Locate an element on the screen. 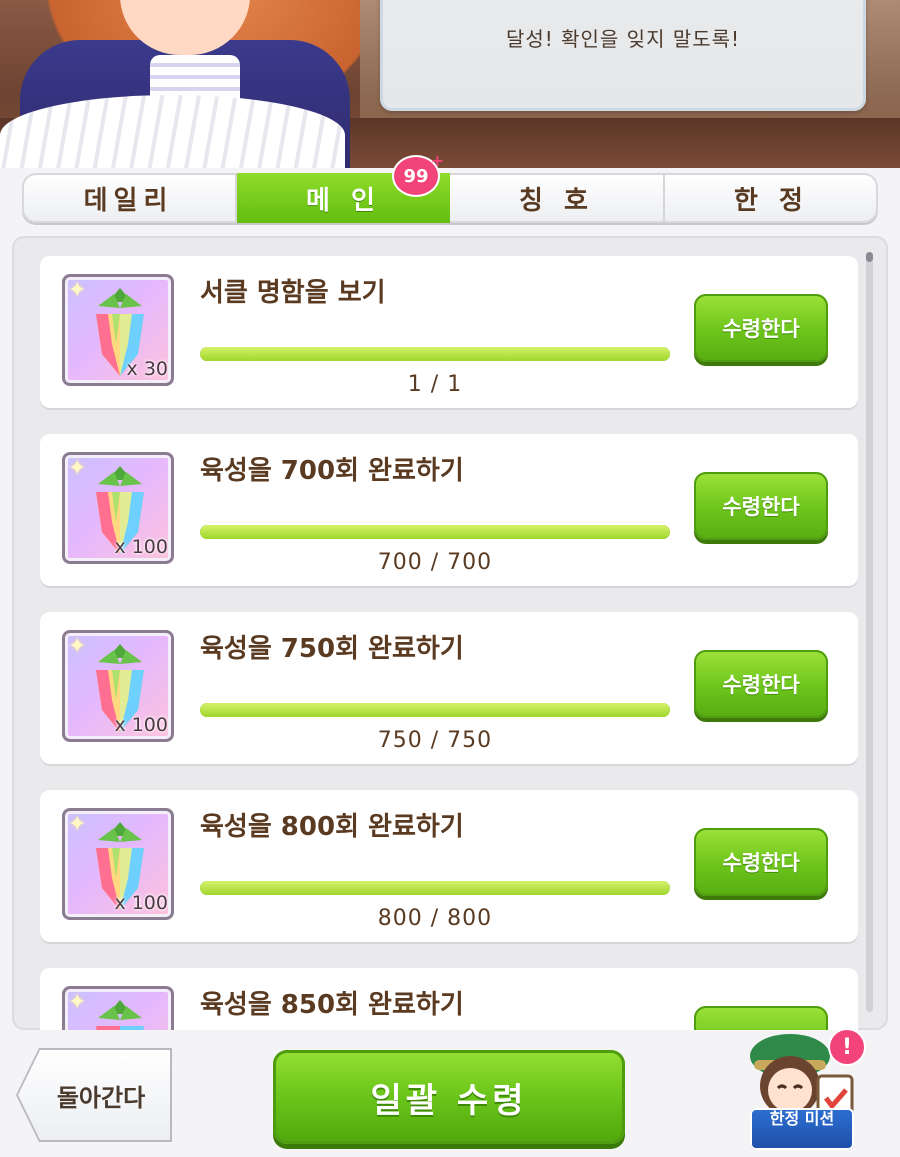 The width and height of the screenshot is (900, 1157). tab-daily-label: 데일리 is located at coordinates (128, 200).